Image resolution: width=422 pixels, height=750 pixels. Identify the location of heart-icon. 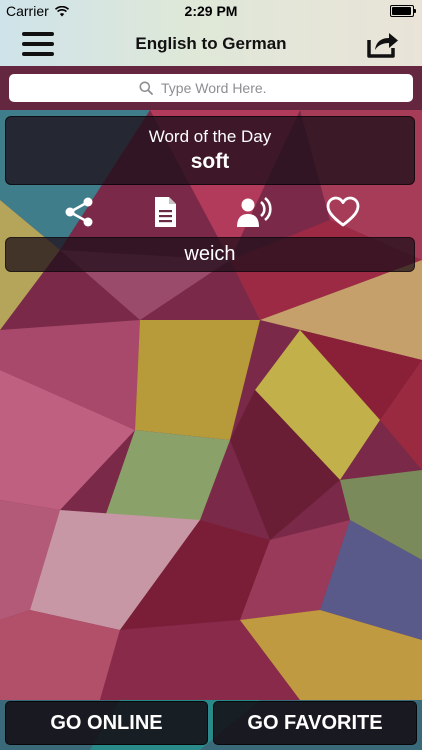
(343, 212).